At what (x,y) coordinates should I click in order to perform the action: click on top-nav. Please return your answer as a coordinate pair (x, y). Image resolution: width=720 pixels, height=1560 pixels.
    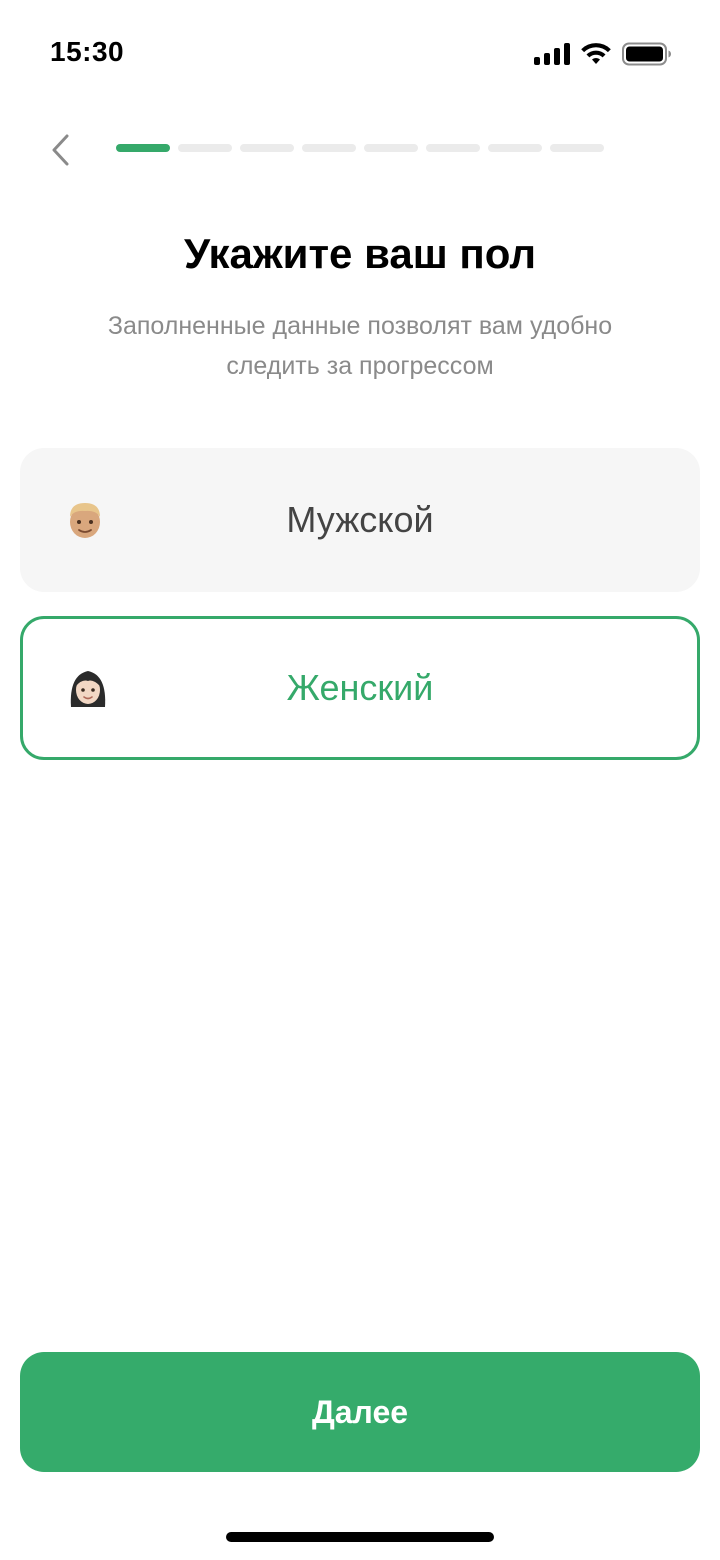
    Looking at the image, I should click on (360, 150).